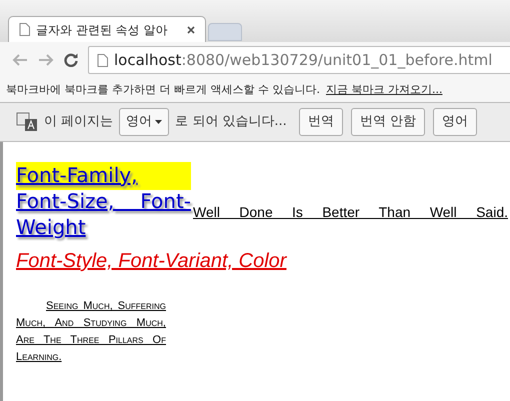 This screenshot has width=510, height=401. I want to click on caret-icon, so click(158, 122).